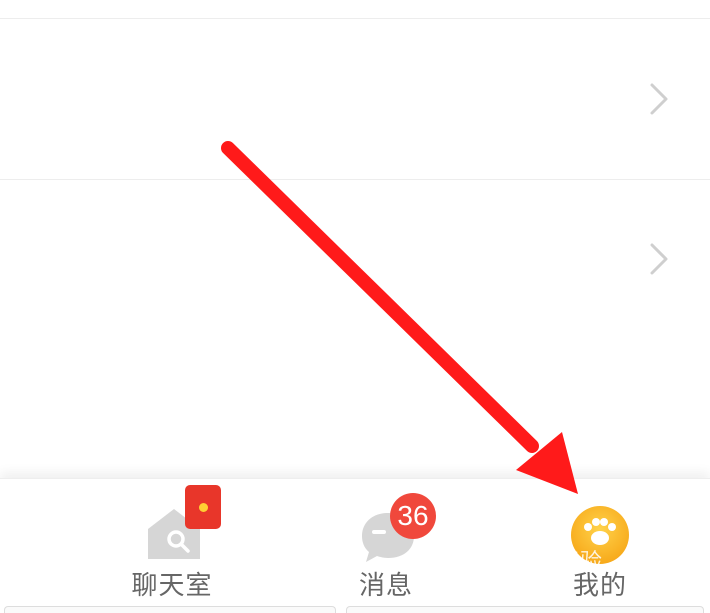 The height and width of the screenshot is (613, 710). What do you see at coordinates (172, 586) in the screenshot?
I see `tab-label: 聊天室` at bounding box center [172, 586].